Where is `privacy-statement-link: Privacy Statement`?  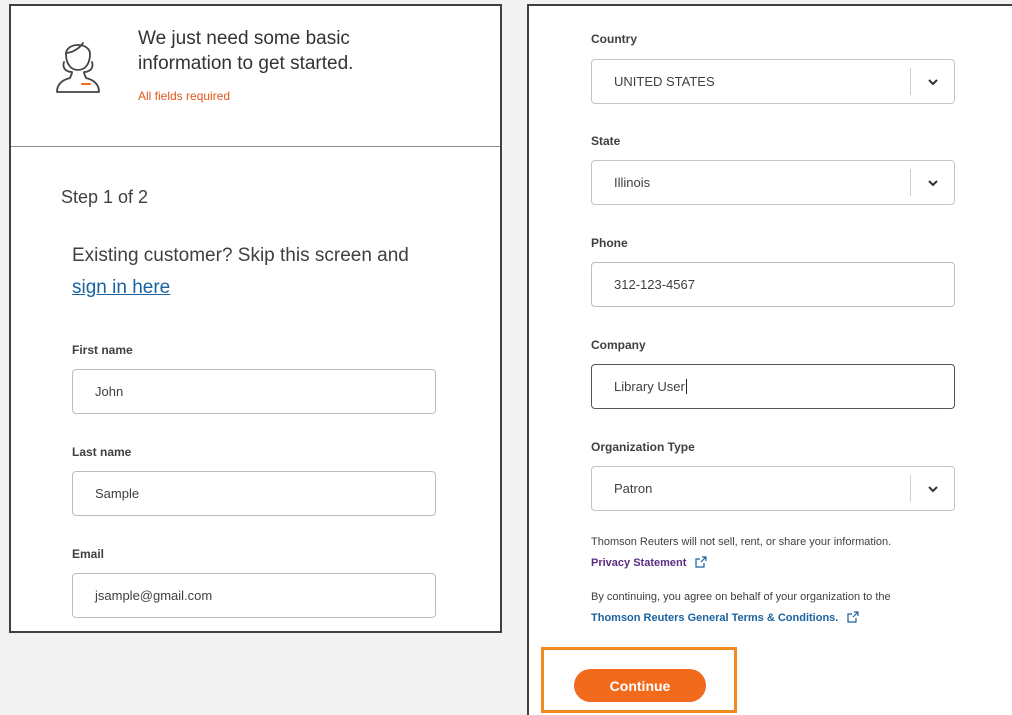
privacy-statement-link: Privacy Statement is located at coordinates (649, 562).